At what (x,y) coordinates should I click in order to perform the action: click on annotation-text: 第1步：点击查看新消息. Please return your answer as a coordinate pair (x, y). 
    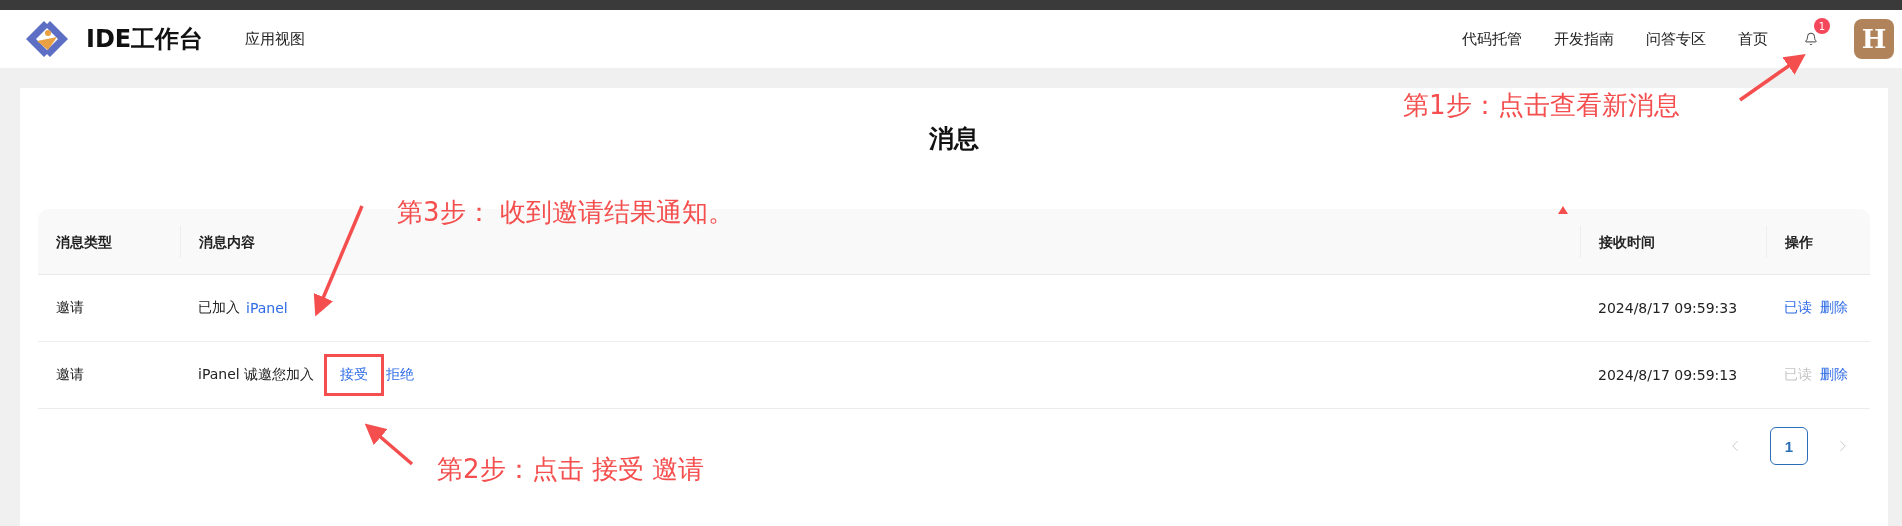
    Looking at the image, I should click on (1541, 105).